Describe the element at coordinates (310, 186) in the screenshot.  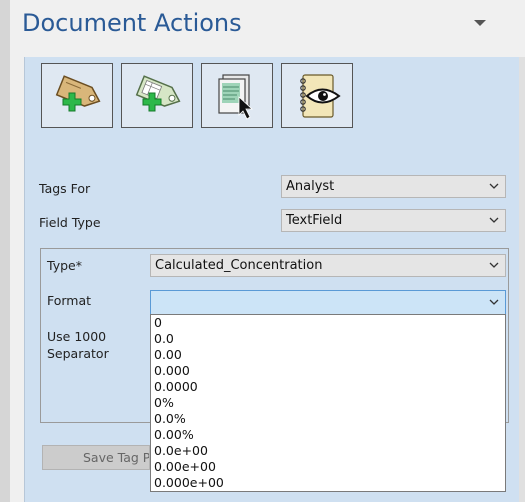
I see `tags-for-value: Analyst` at that location.